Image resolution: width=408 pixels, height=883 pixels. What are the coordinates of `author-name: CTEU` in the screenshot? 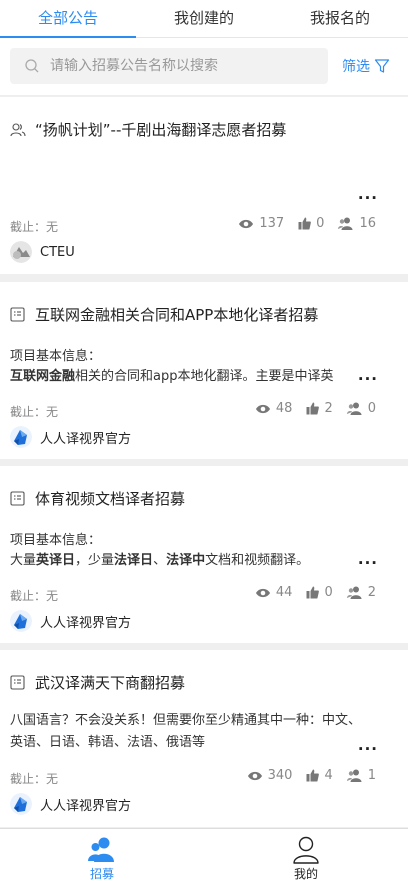 It's located at (57, 252).